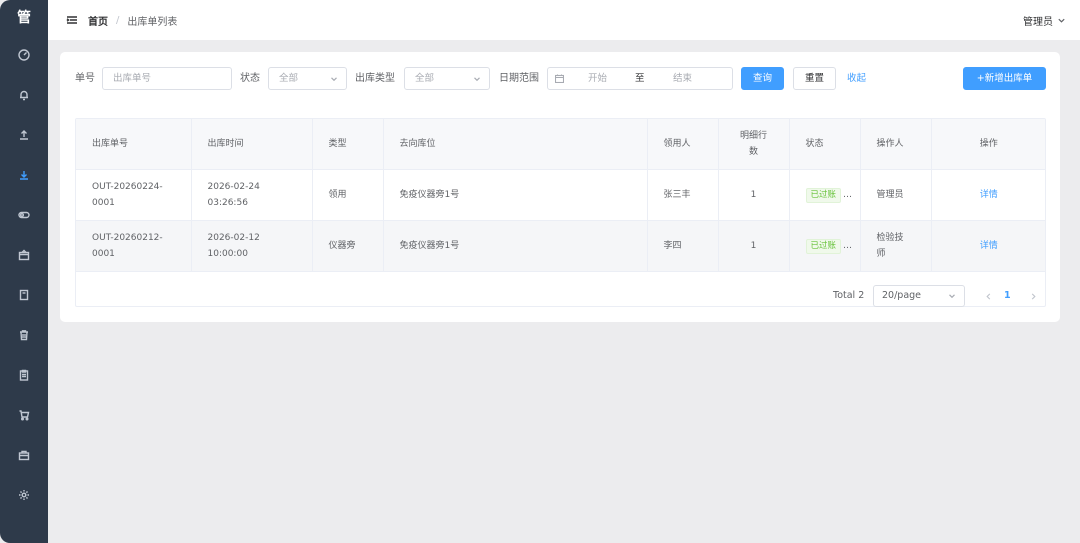  Describe the element at coordinates (896, 144) in the screenshot. I see `column-header: 操作人` at that location.